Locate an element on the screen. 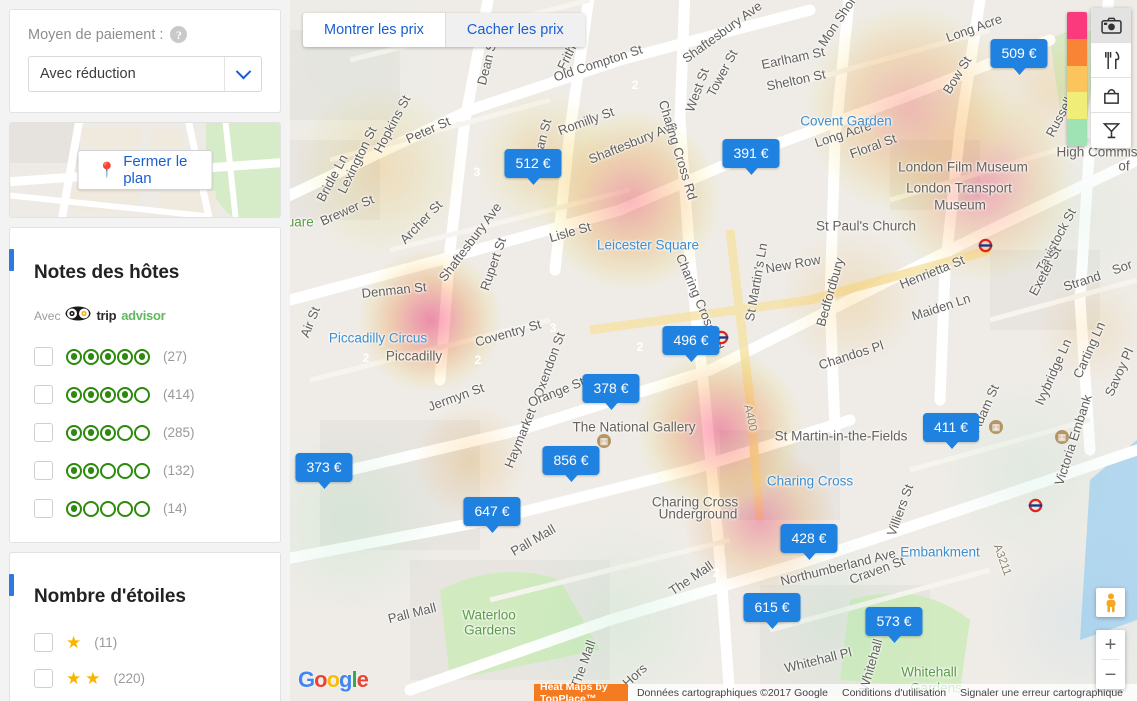  hide-prices-label: Cacher les prix is located at coordinates (515, 30).